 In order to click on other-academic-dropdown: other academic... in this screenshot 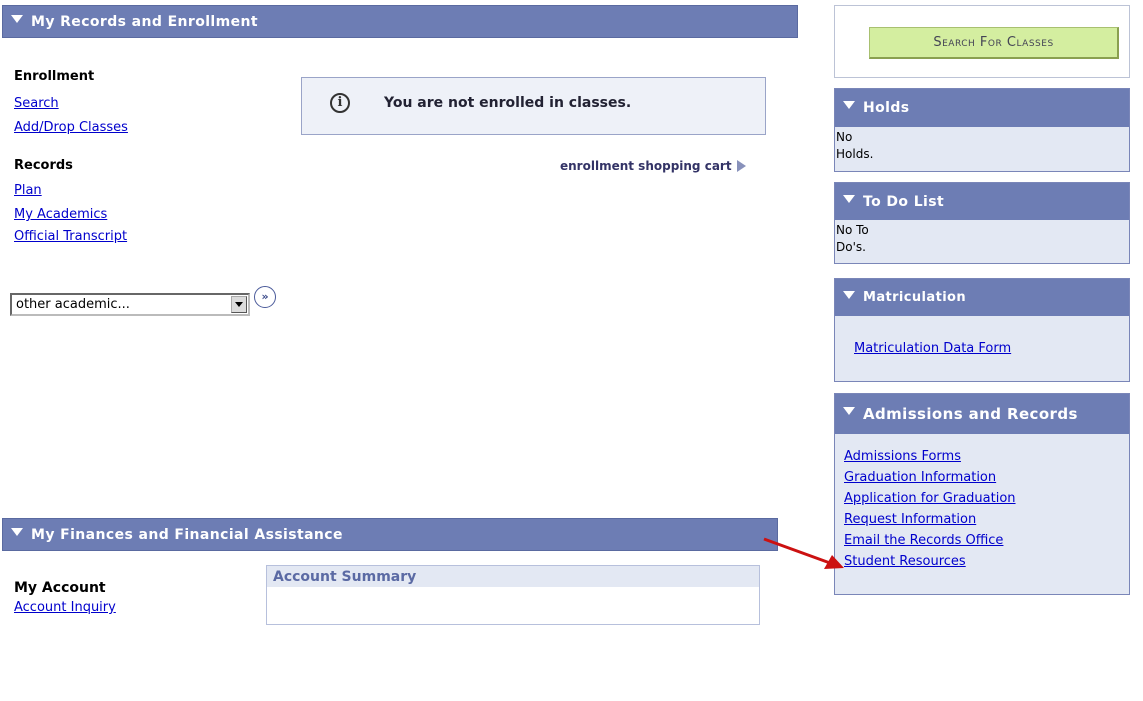, I will do `click(130, 304)`.